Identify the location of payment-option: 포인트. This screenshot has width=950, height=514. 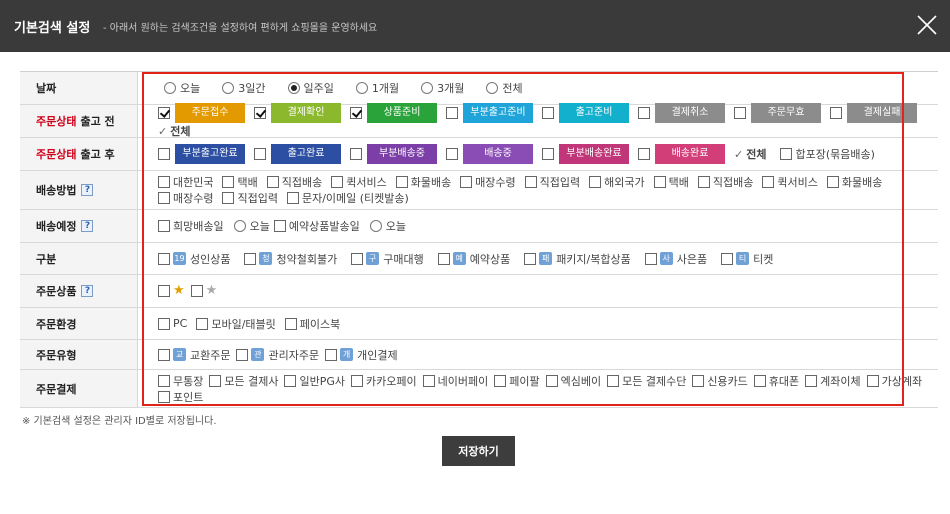
(180, 397).